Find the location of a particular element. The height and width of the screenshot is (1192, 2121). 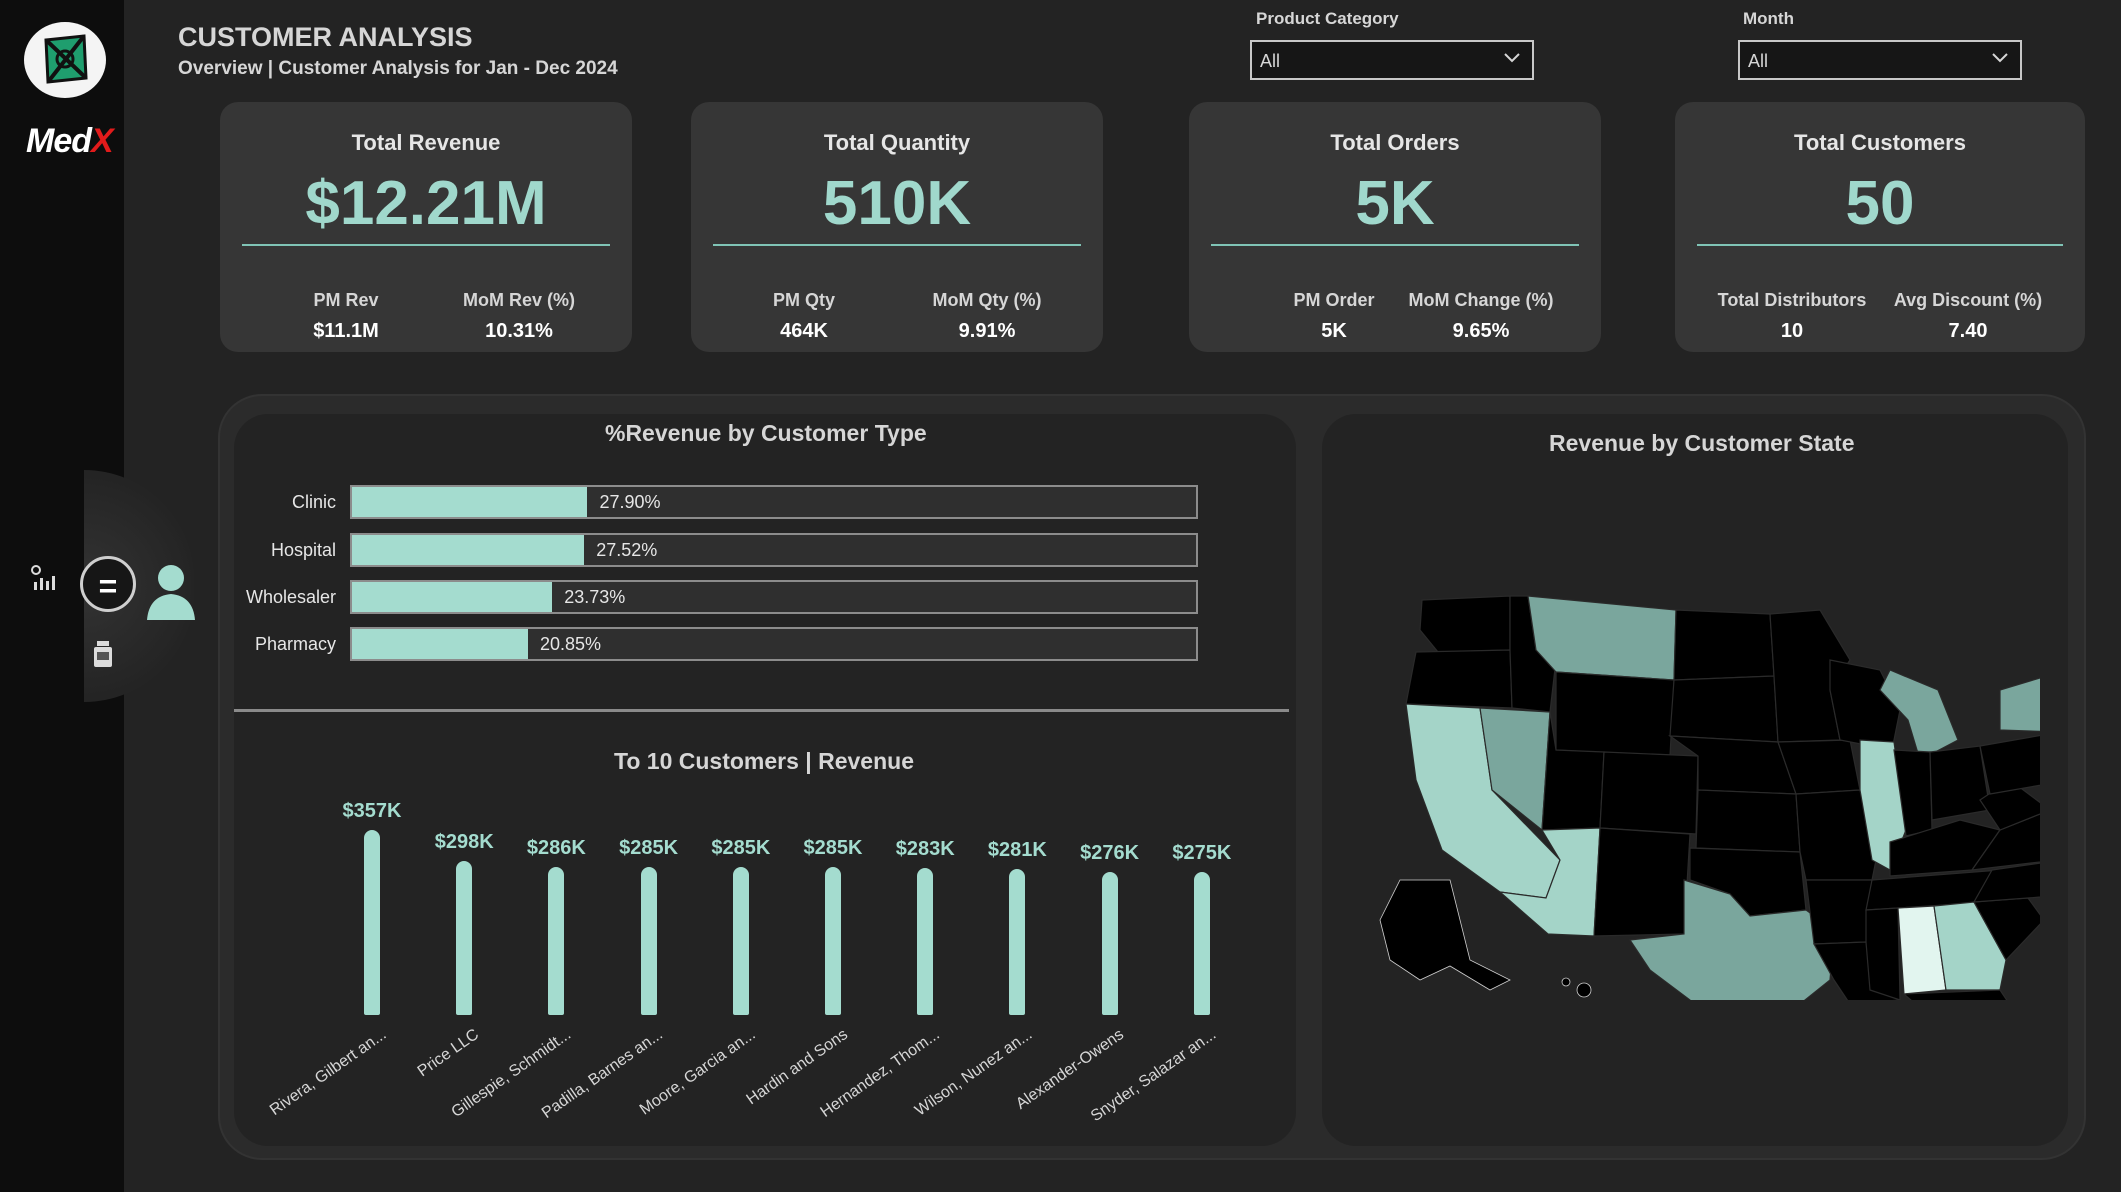

kpi-title: Total Orders is located at coordinates (1395, 142).